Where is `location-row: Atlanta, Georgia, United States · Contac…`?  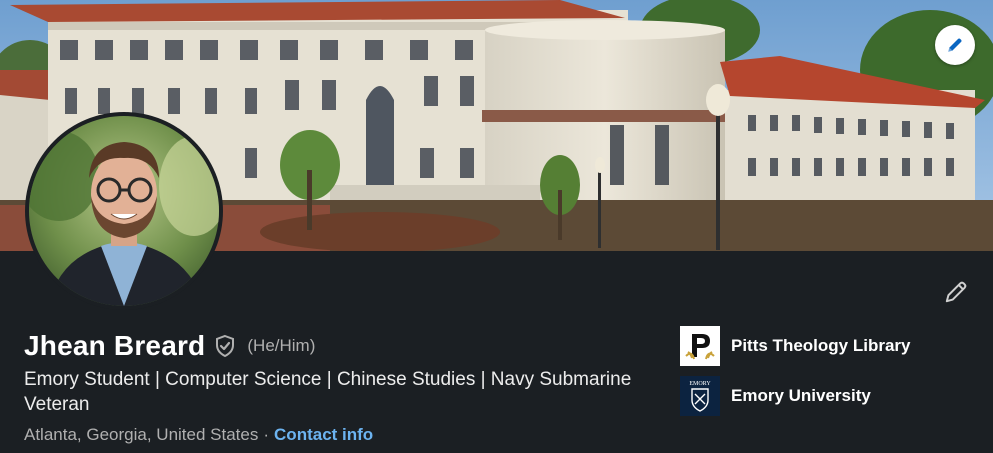 location-row: Atlanta, Georgia, United States · Contac… is located at coordinates (198, 435).